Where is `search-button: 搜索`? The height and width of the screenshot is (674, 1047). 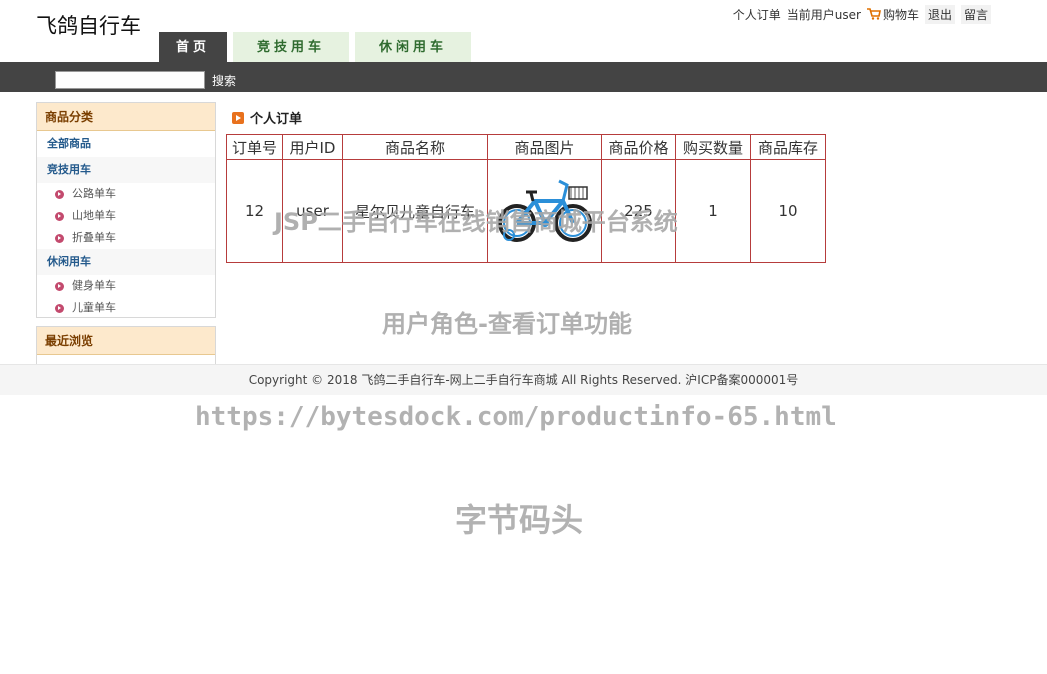 search-button: 搜索 is located at coordinates (224, 80).